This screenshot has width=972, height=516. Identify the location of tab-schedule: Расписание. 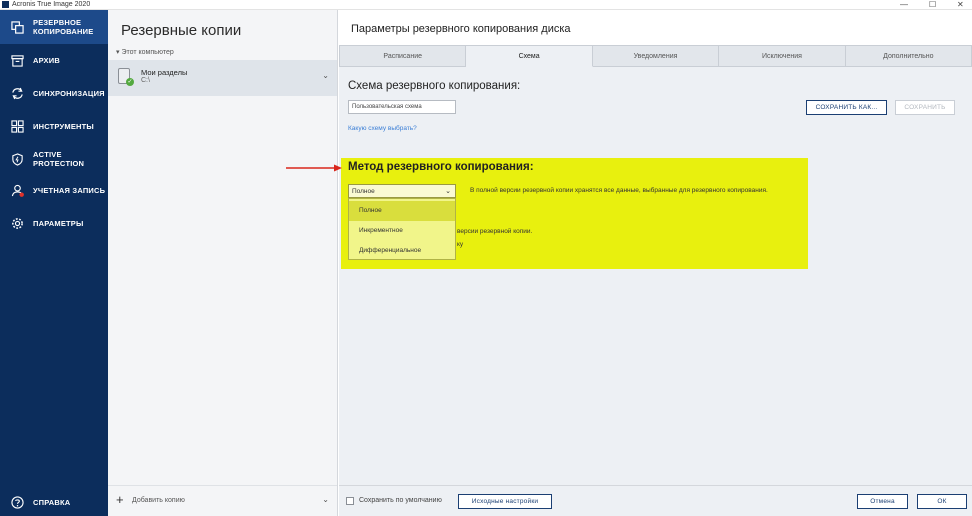
(403, 56).